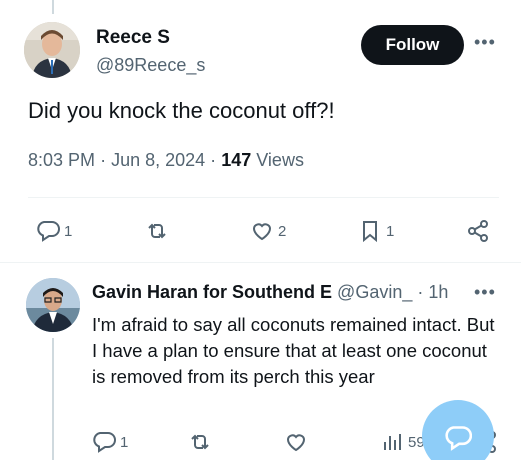  I want to click on thread-line, so click(53, 399).